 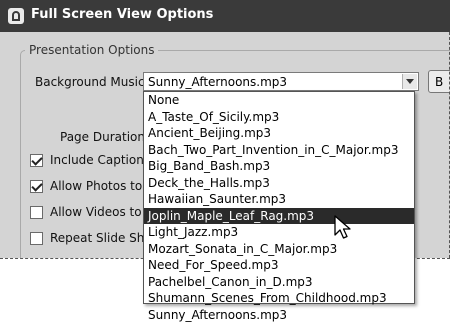 I want to click on music-option: Big_Band_Bash.mp3, so click(x=279, y=166).